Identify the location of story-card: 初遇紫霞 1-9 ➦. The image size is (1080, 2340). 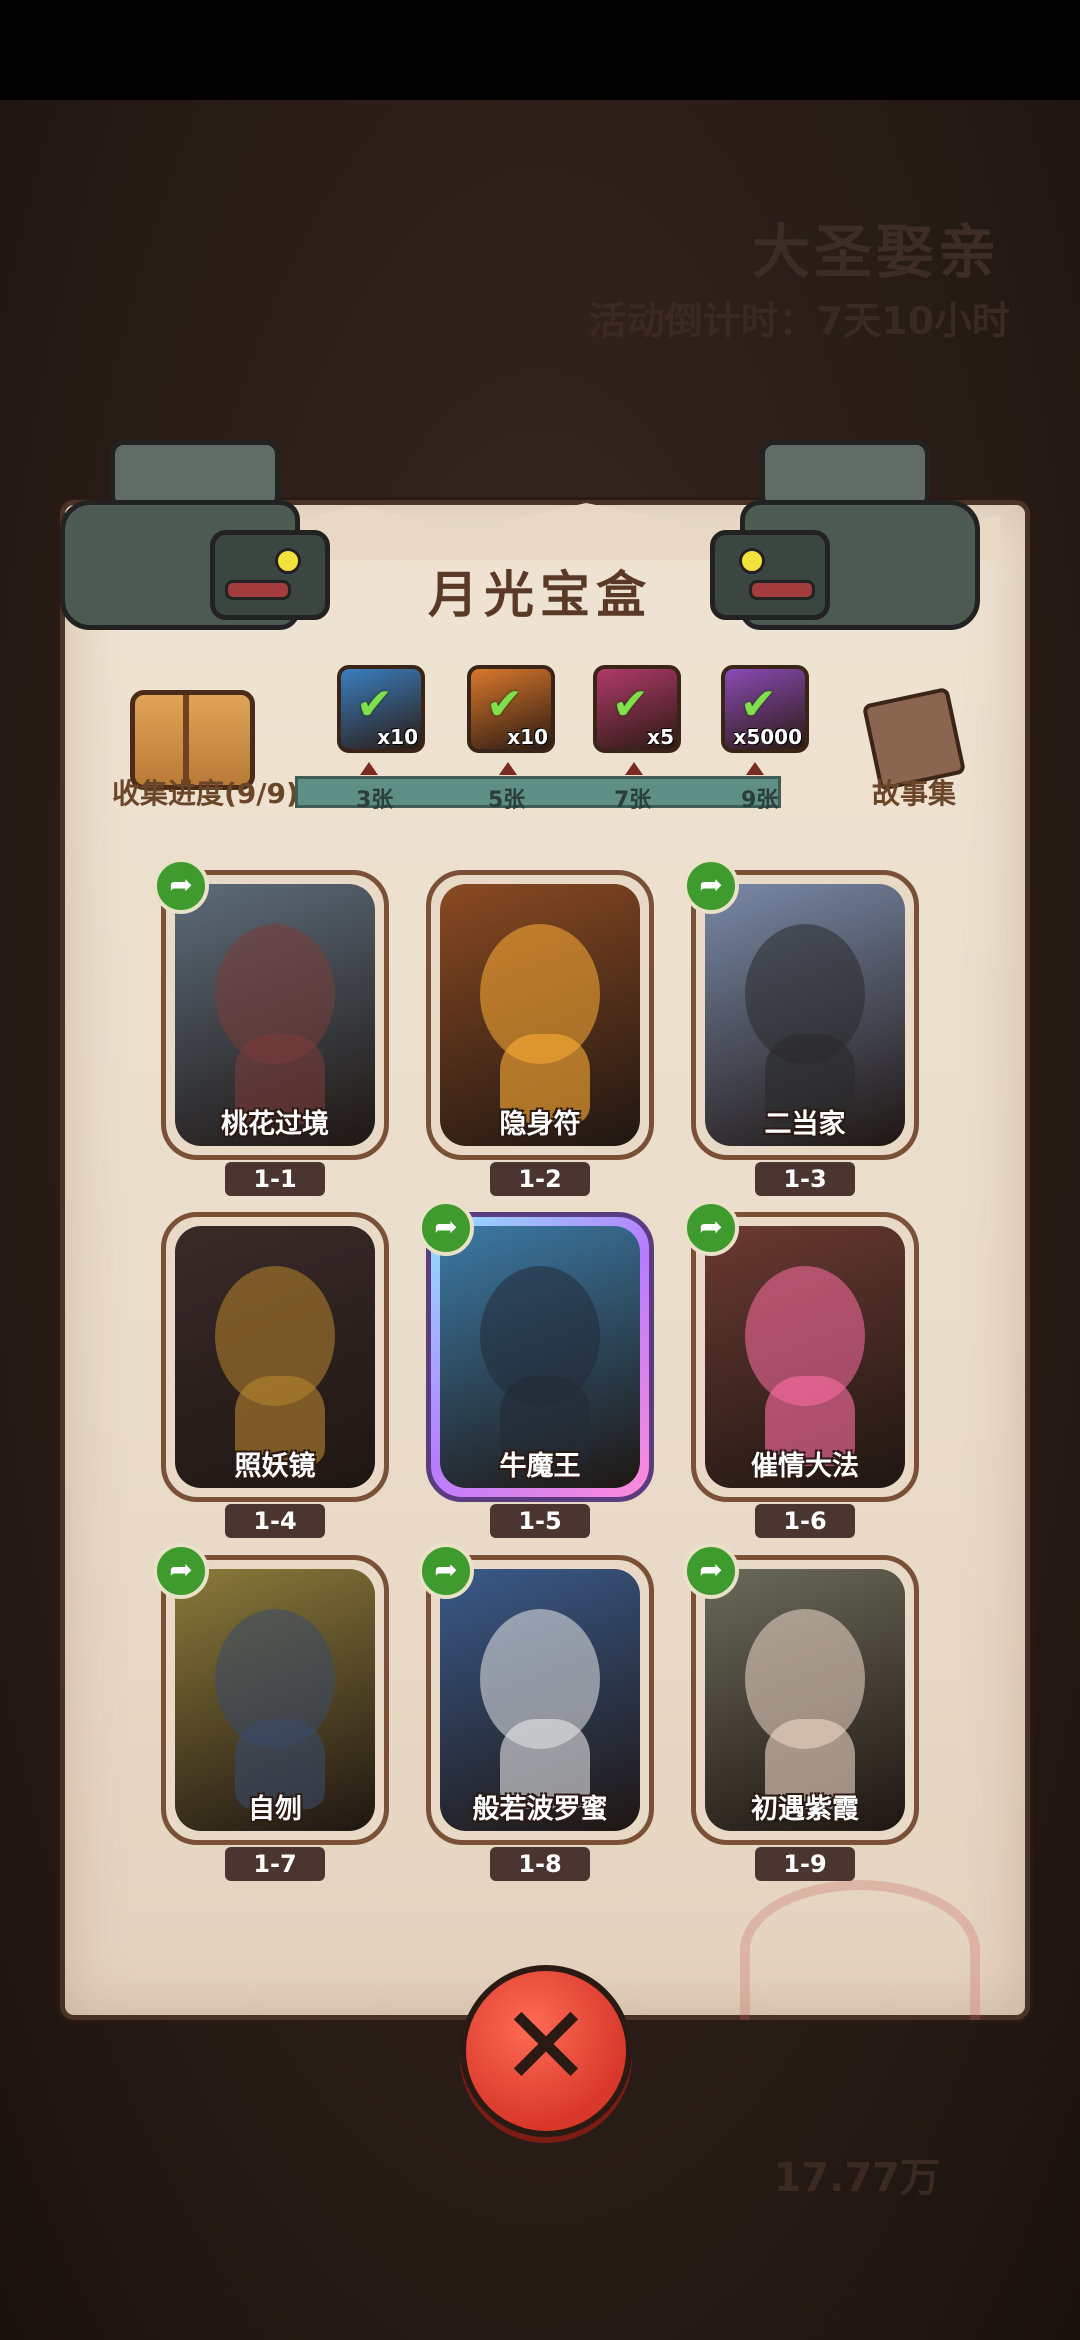
(801, 1712).